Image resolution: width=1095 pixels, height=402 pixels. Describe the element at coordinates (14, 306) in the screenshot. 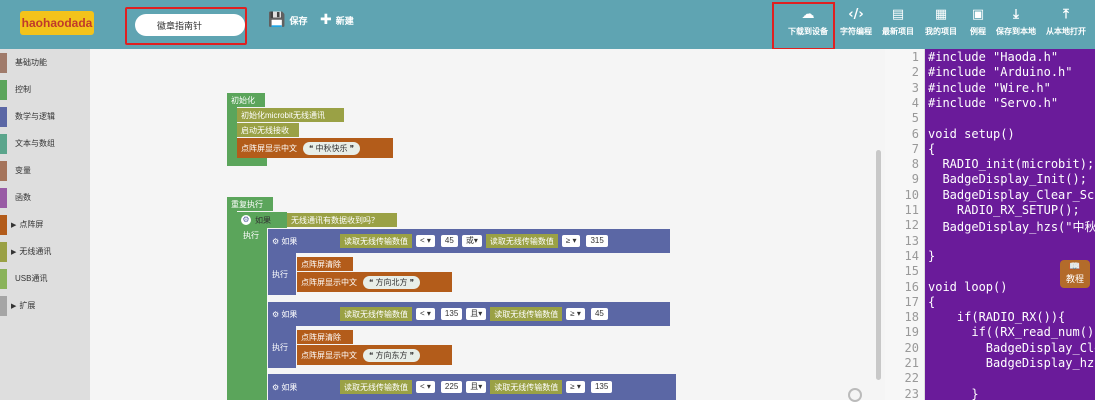

I see `expand-arrow-icon: ▶` at that location.